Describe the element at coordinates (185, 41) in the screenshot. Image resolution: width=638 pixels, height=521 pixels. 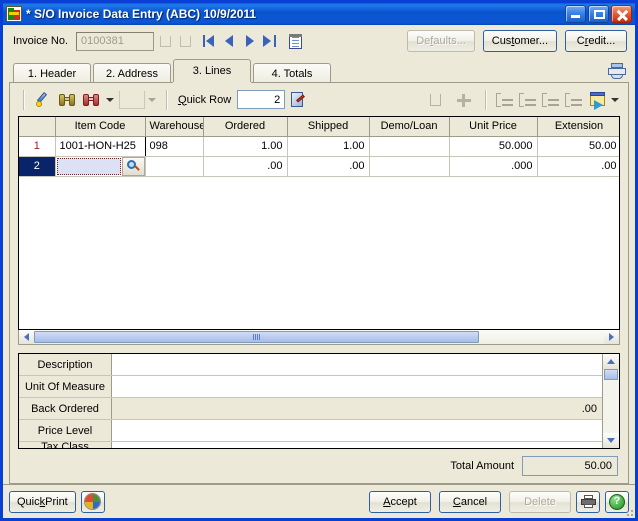
I see `lookup-button` at that location.